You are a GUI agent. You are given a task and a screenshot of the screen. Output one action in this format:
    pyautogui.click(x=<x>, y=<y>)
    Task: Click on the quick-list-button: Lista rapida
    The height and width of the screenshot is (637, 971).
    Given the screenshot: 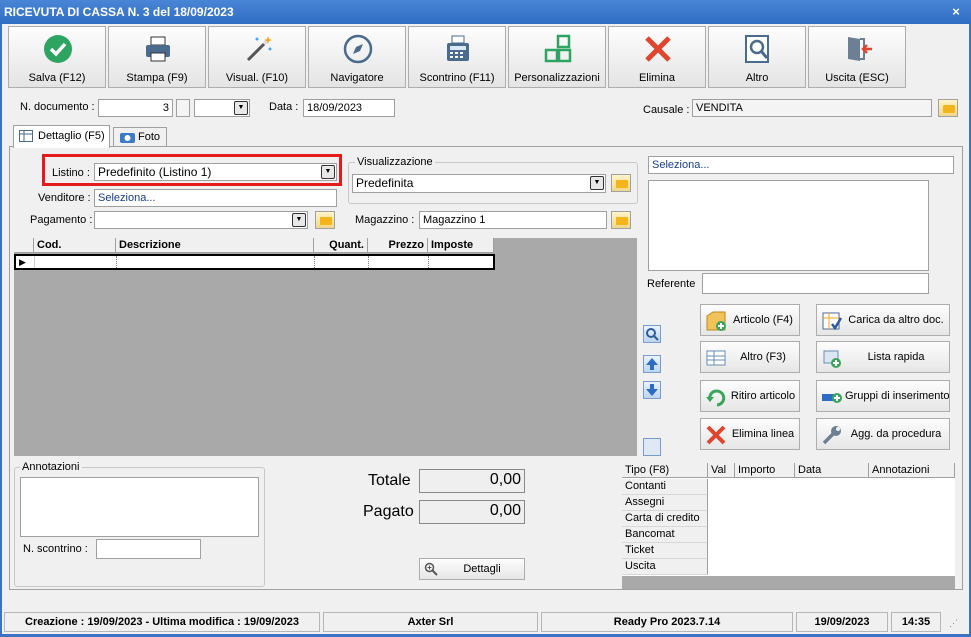 What is the action you would take?
    pyautogui.click(x=883, y=357)
    